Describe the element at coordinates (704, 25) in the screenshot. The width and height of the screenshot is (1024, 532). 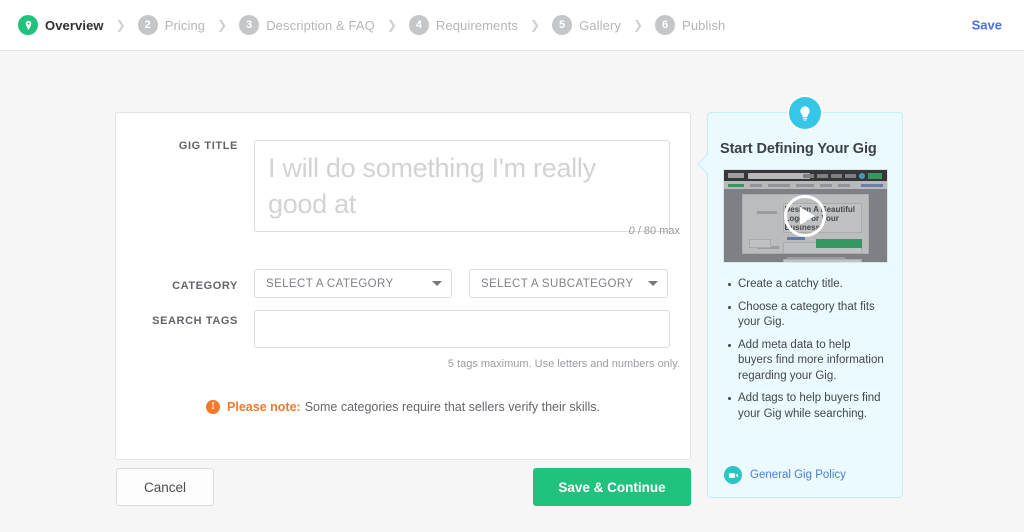
I see `step-label-publish: Publish` at that location.